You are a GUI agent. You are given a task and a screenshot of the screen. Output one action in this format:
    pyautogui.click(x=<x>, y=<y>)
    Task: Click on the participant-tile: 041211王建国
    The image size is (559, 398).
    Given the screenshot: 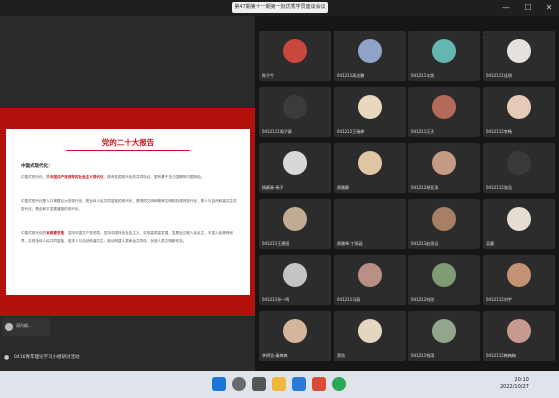 What is the action you would take?
    pyautogui.click(x=295, y=224)
    